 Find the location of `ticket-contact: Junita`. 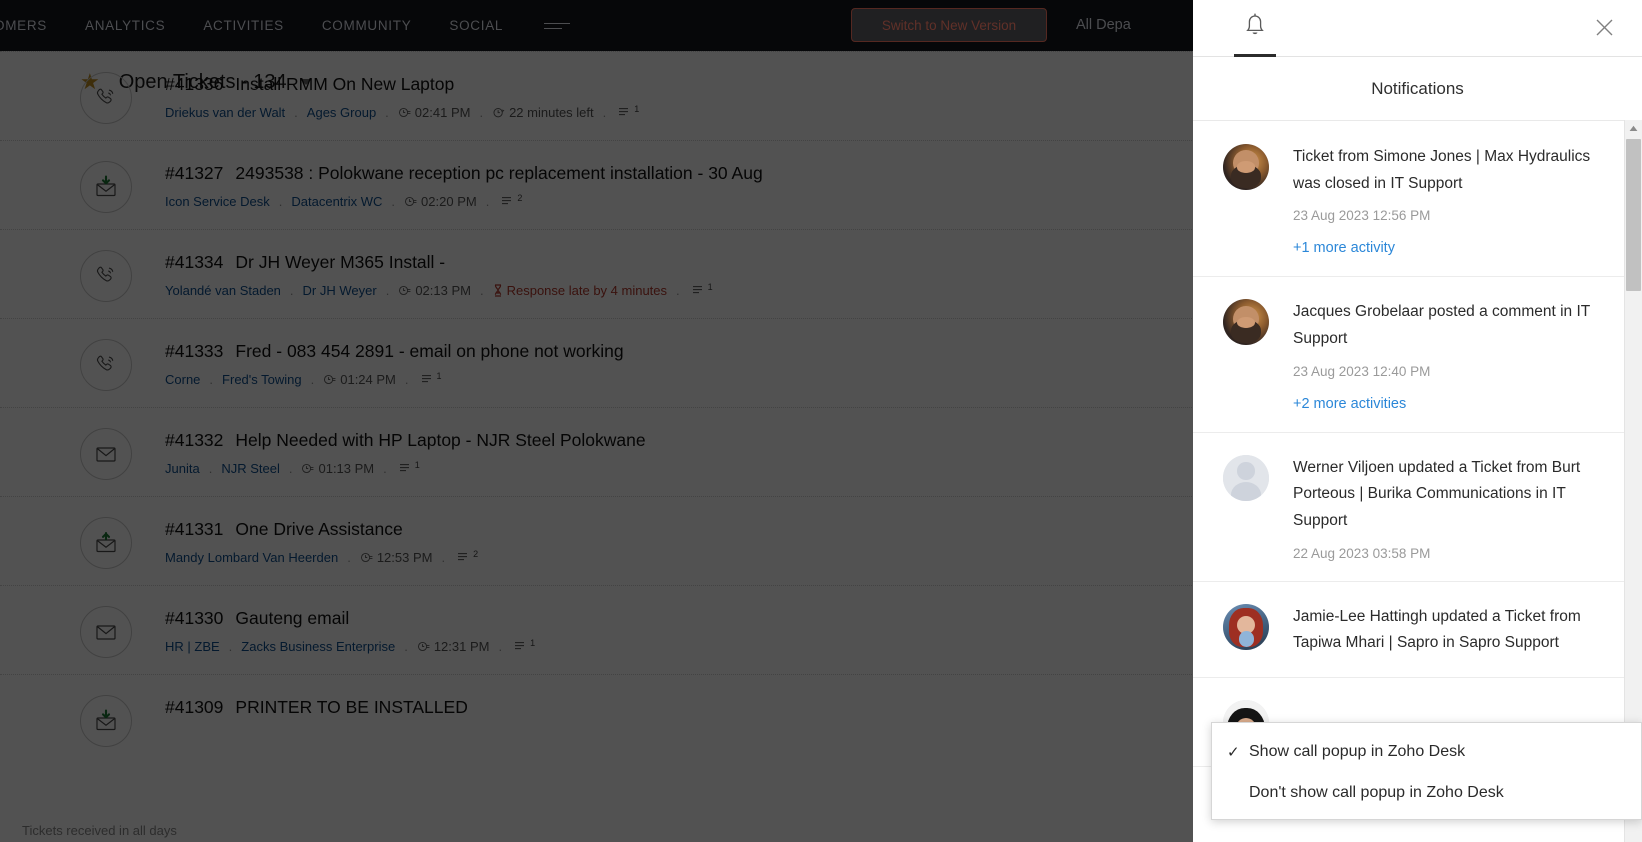

ticket-contact: Junita is located at coordinates (182, 468).